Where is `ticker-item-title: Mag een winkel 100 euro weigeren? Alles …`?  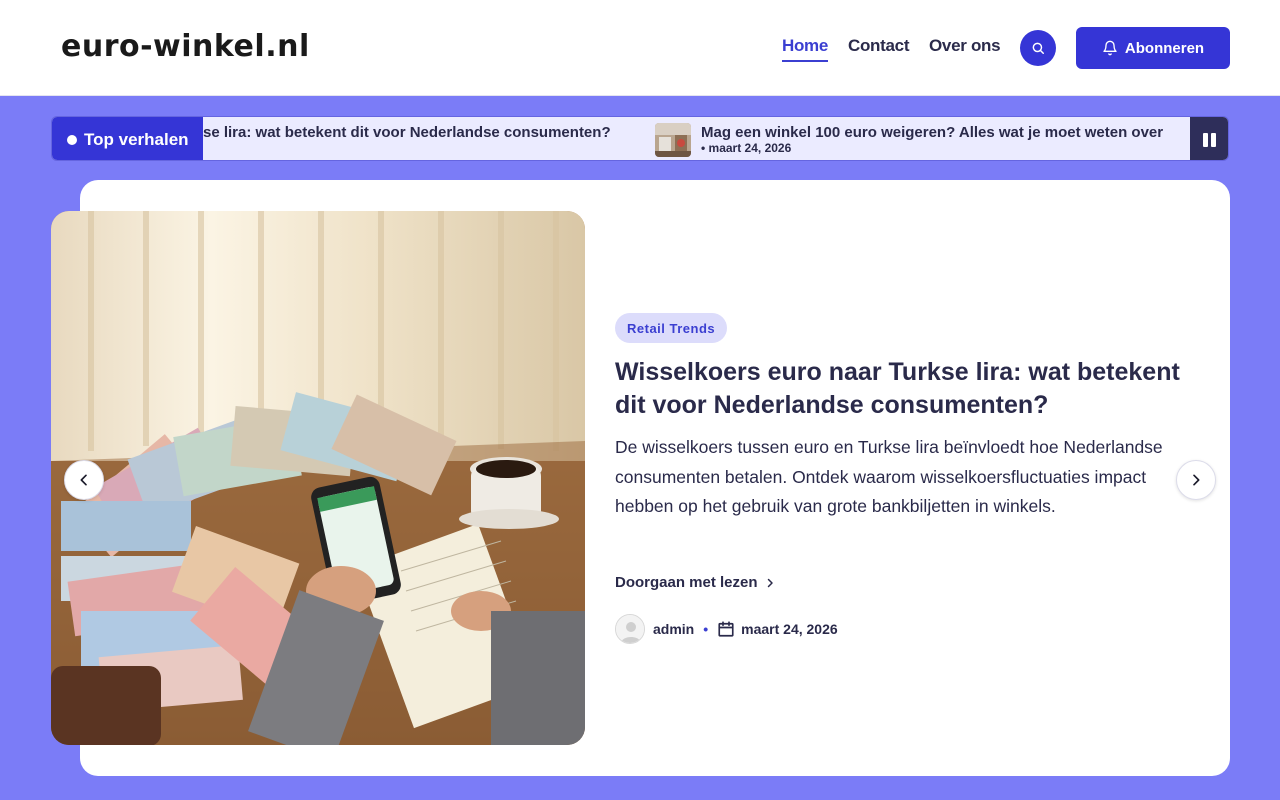
ticker-item-title: Mag een winkel 100 euro weigeren? Alles … is located at coordinates (932, 132).